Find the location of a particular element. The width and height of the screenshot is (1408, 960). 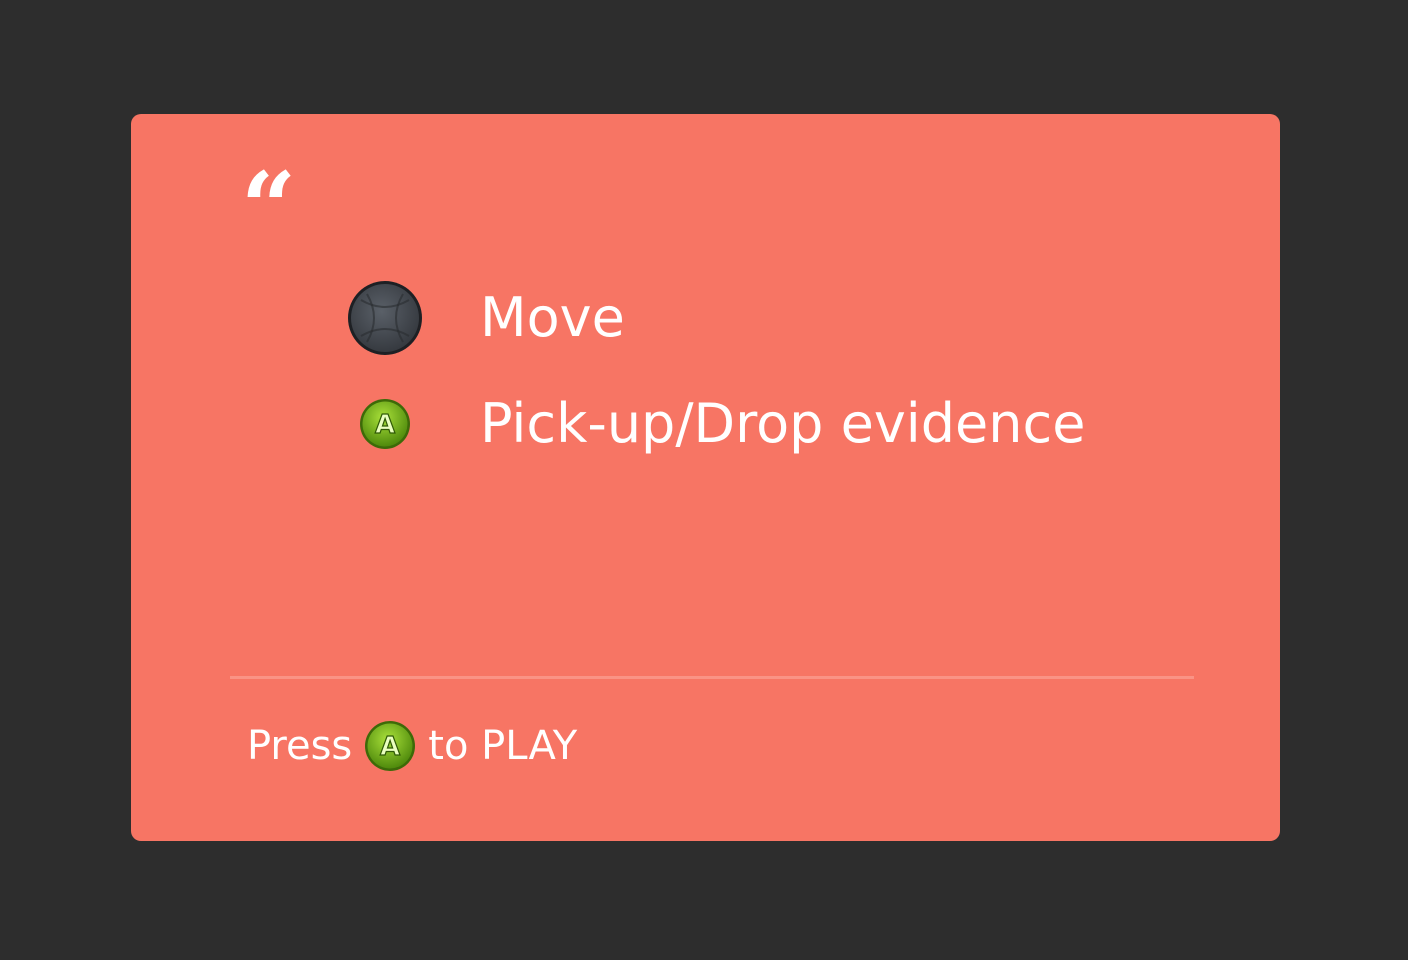

control-label-move: Move is located at coordinates (552, 317).